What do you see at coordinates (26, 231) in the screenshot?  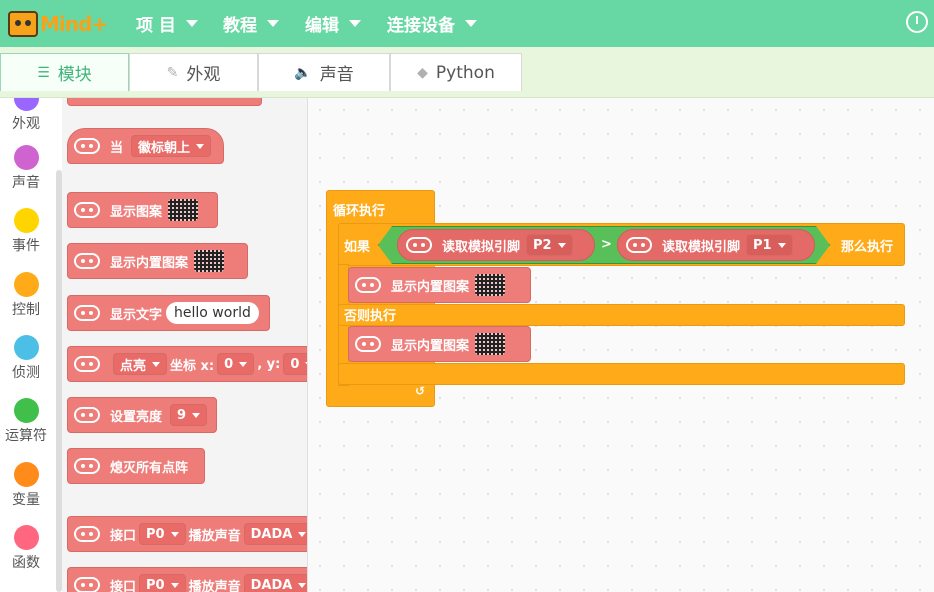 I see `category-events: 事件` at bounding box center [26, 231].